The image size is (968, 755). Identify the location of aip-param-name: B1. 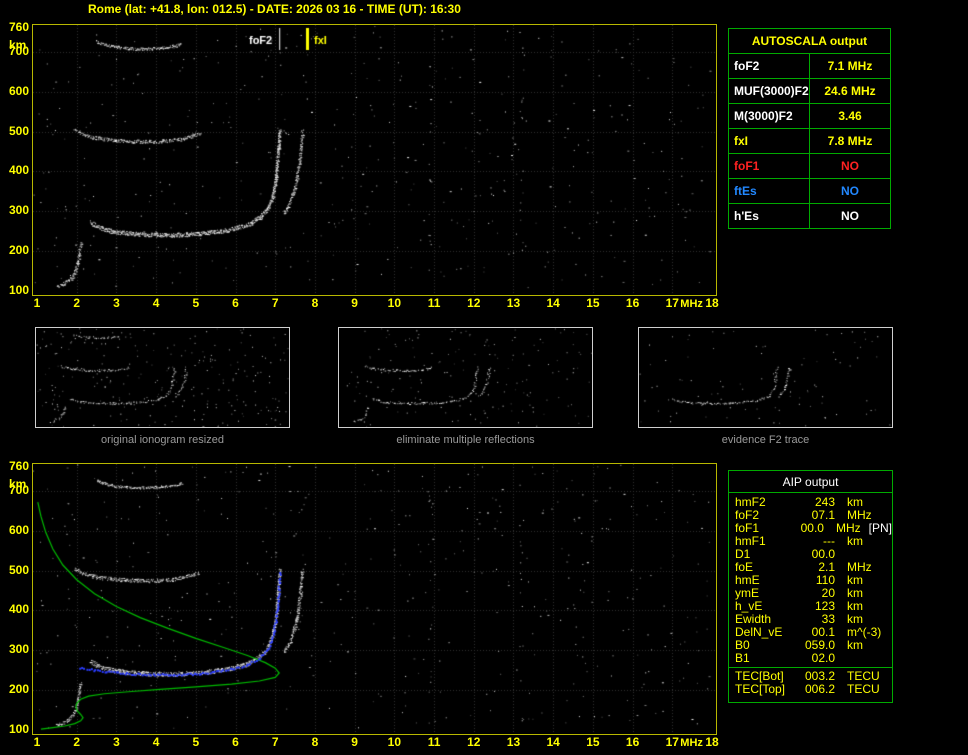
(742, 658).